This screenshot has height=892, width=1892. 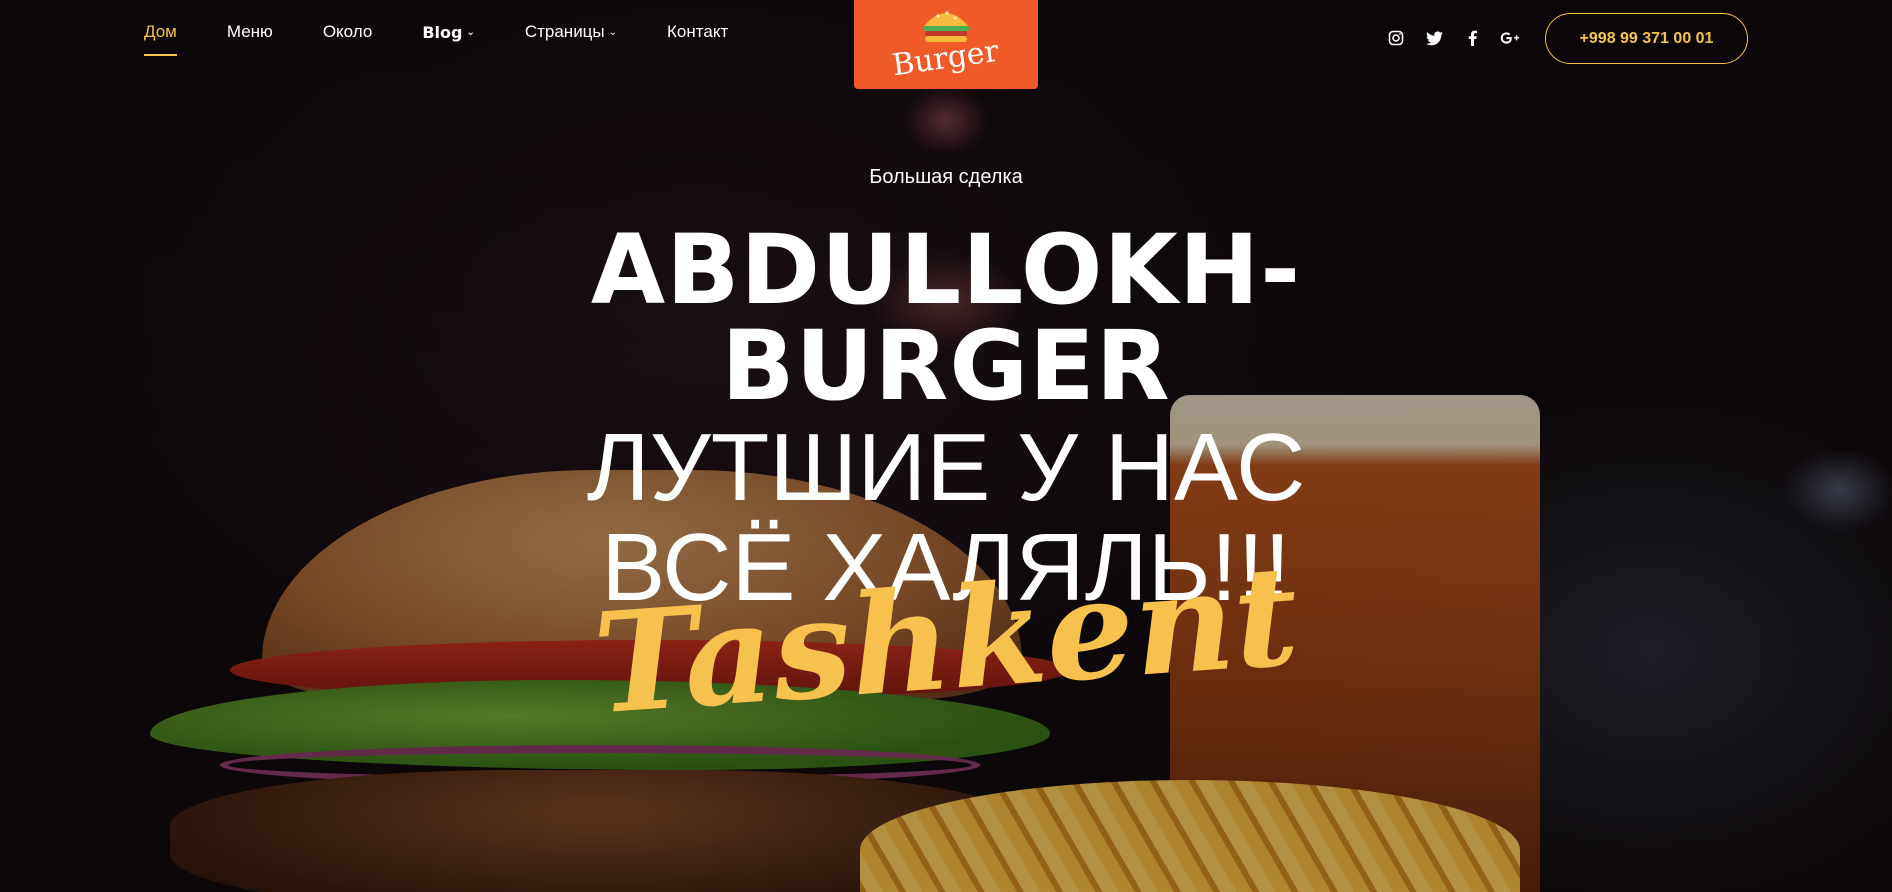 I want to click on instagram-icon, so click(x=1396, y=38).